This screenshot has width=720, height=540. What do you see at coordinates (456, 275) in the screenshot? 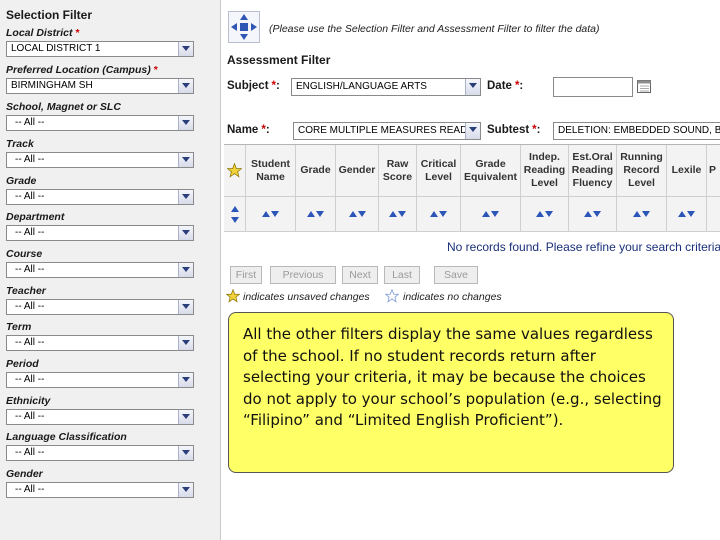
I see `save-button: Save` at bounding box center [456, 275].